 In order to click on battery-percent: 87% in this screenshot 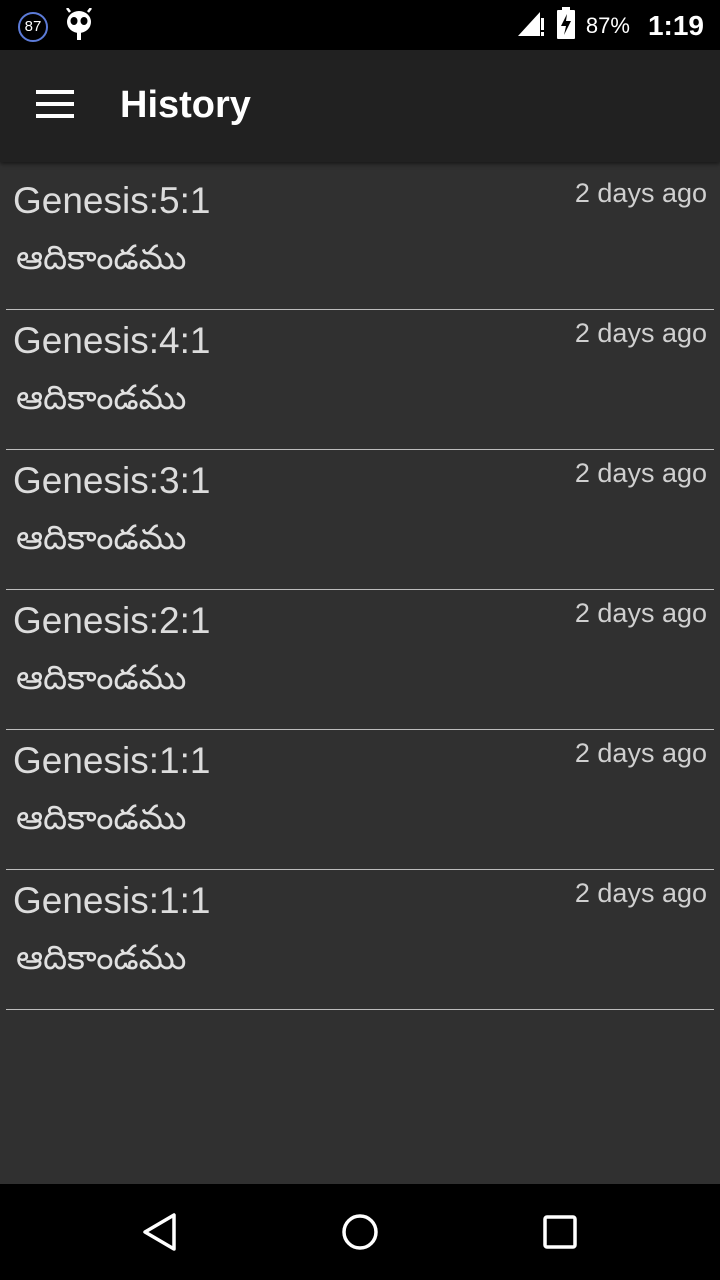, I will do `click(607, 25)`.